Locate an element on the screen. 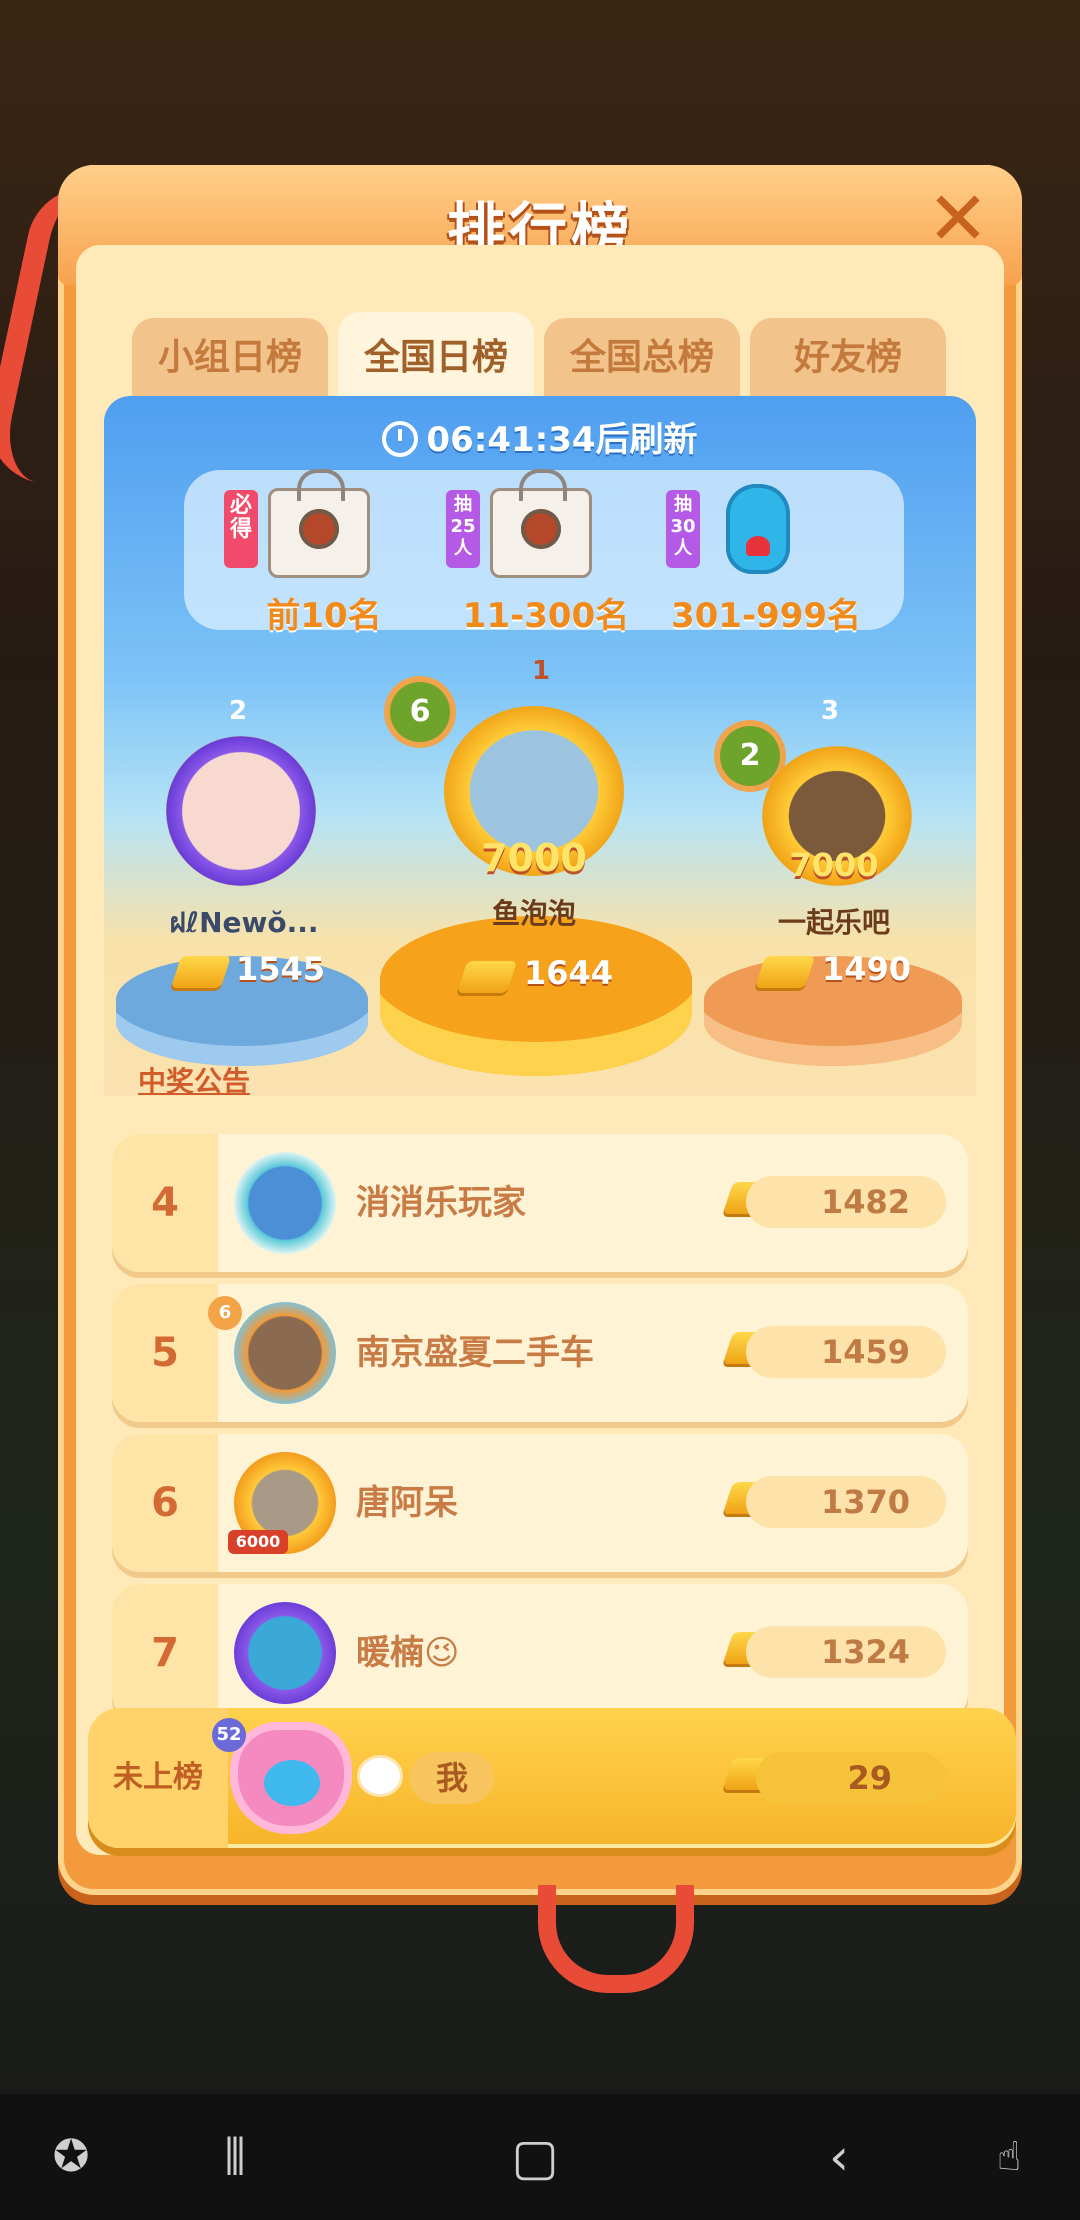  tab-bar: 小组日榜 全国日榜 全国总榜 好友榜 is located at coordinates (542, 355).